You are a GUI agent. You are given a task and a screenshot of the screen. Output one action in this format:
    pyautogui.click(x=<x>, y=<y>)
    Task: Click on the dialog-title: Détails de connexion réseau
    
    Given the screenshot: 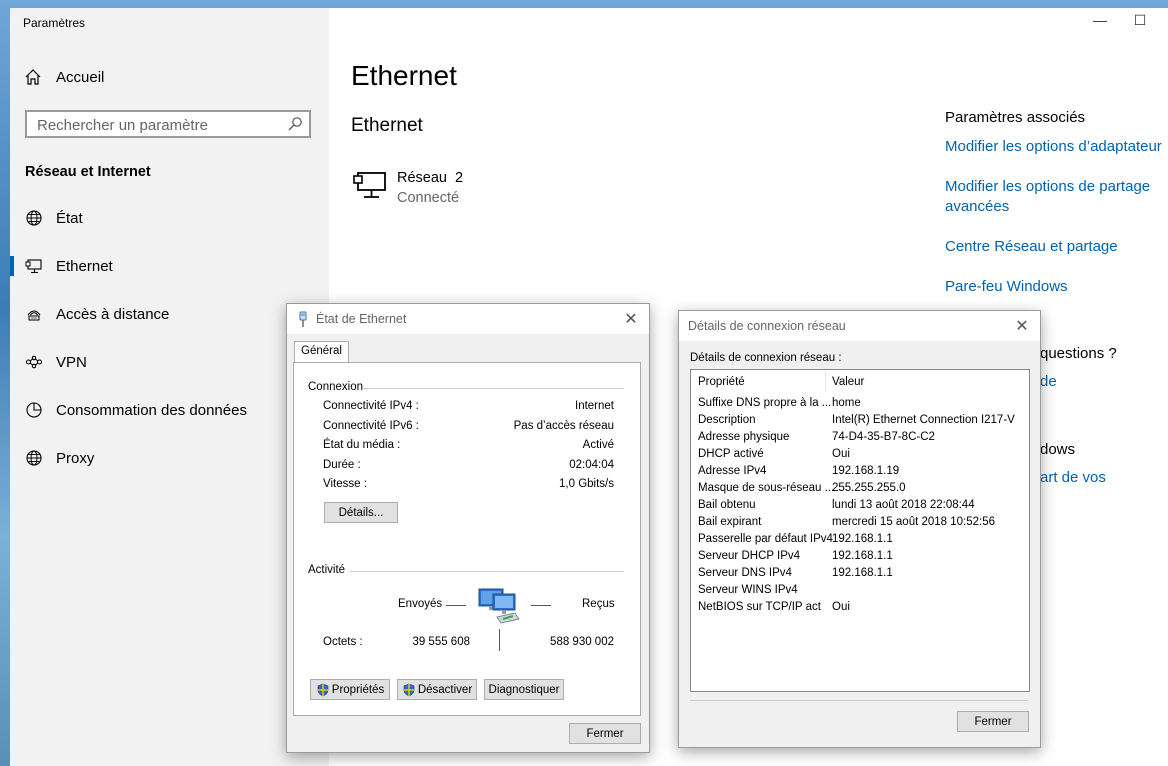 What is the action you would take?
    pyautogui.click(x=767, y=326)
    